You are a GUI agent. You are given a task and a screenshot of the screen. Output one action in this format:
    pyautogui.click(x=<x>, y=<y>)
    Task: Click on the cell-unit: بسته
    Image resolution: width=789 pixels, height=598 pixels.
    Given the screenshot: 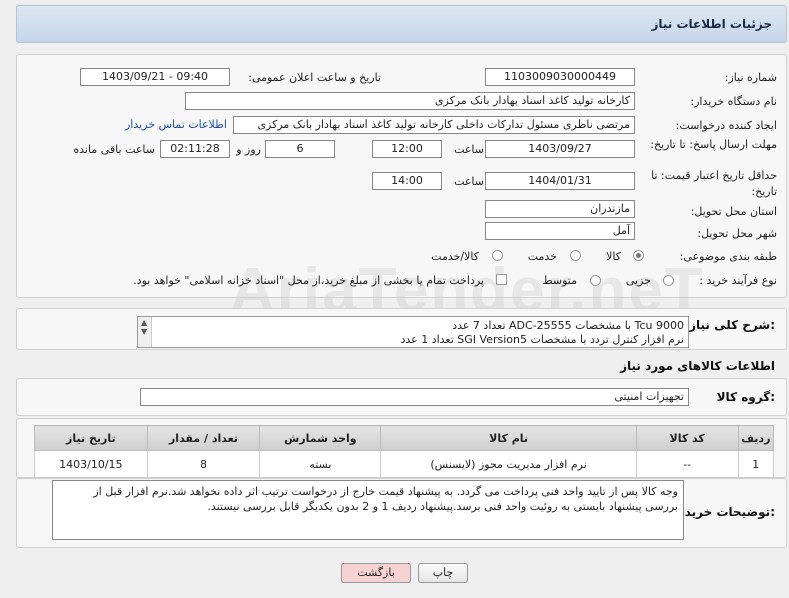 What is the action you would take?
    pyautogui.click(x=320, y=464)
    